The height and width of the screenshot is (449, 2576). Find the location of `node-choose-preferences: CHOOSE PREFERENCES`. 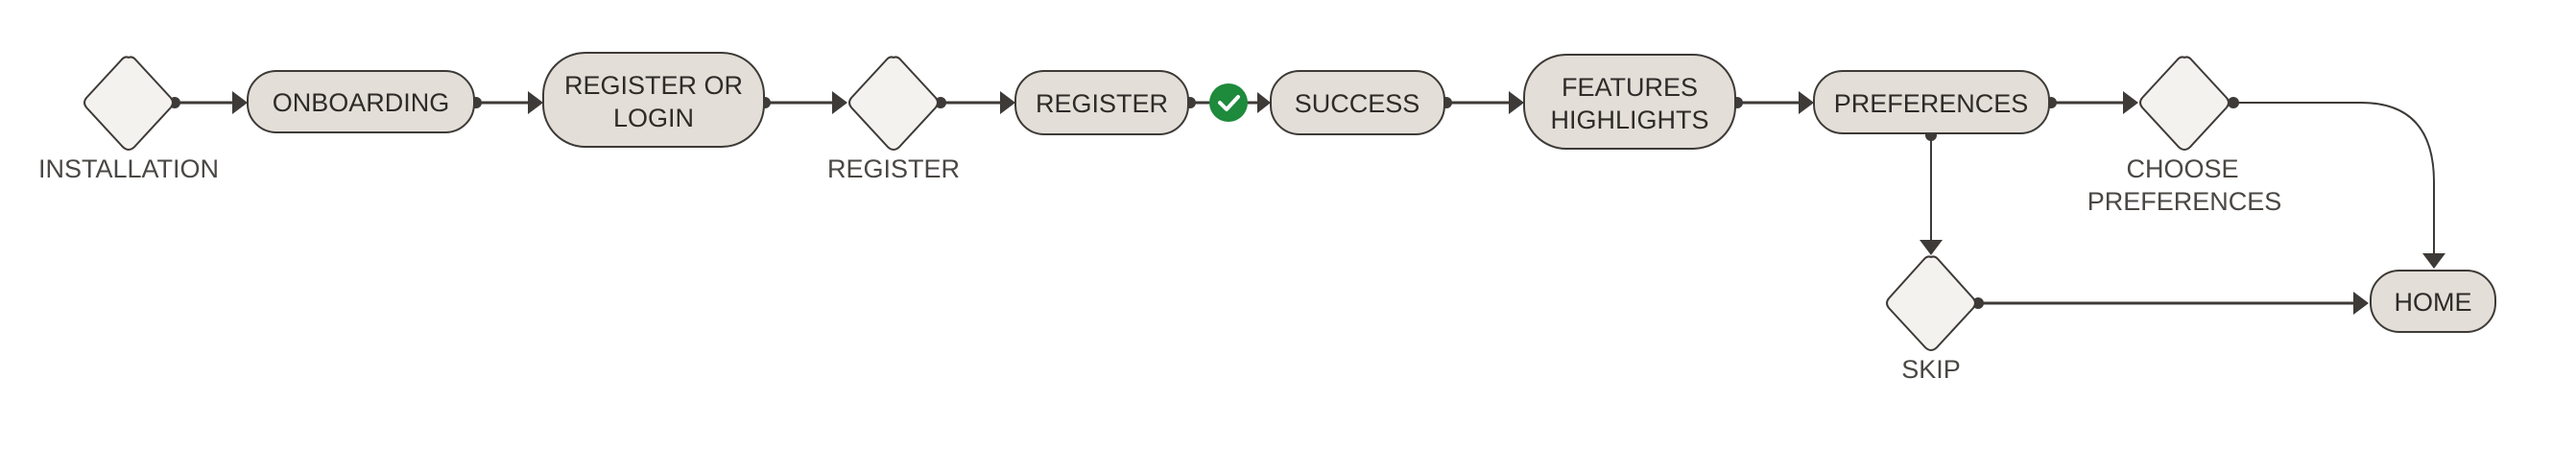

node-choose-preferences: CHOOSE PREFERENCES is located at coordinates (2184, 136).